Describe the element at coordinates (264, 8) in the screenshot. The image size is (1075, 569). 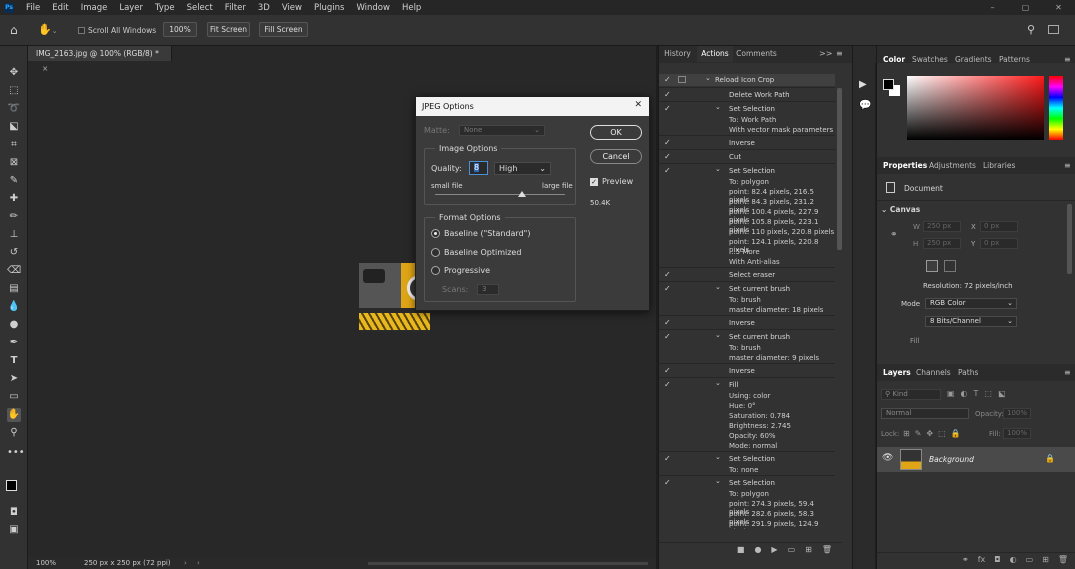
I see `menu-3d: 3D` at that location.